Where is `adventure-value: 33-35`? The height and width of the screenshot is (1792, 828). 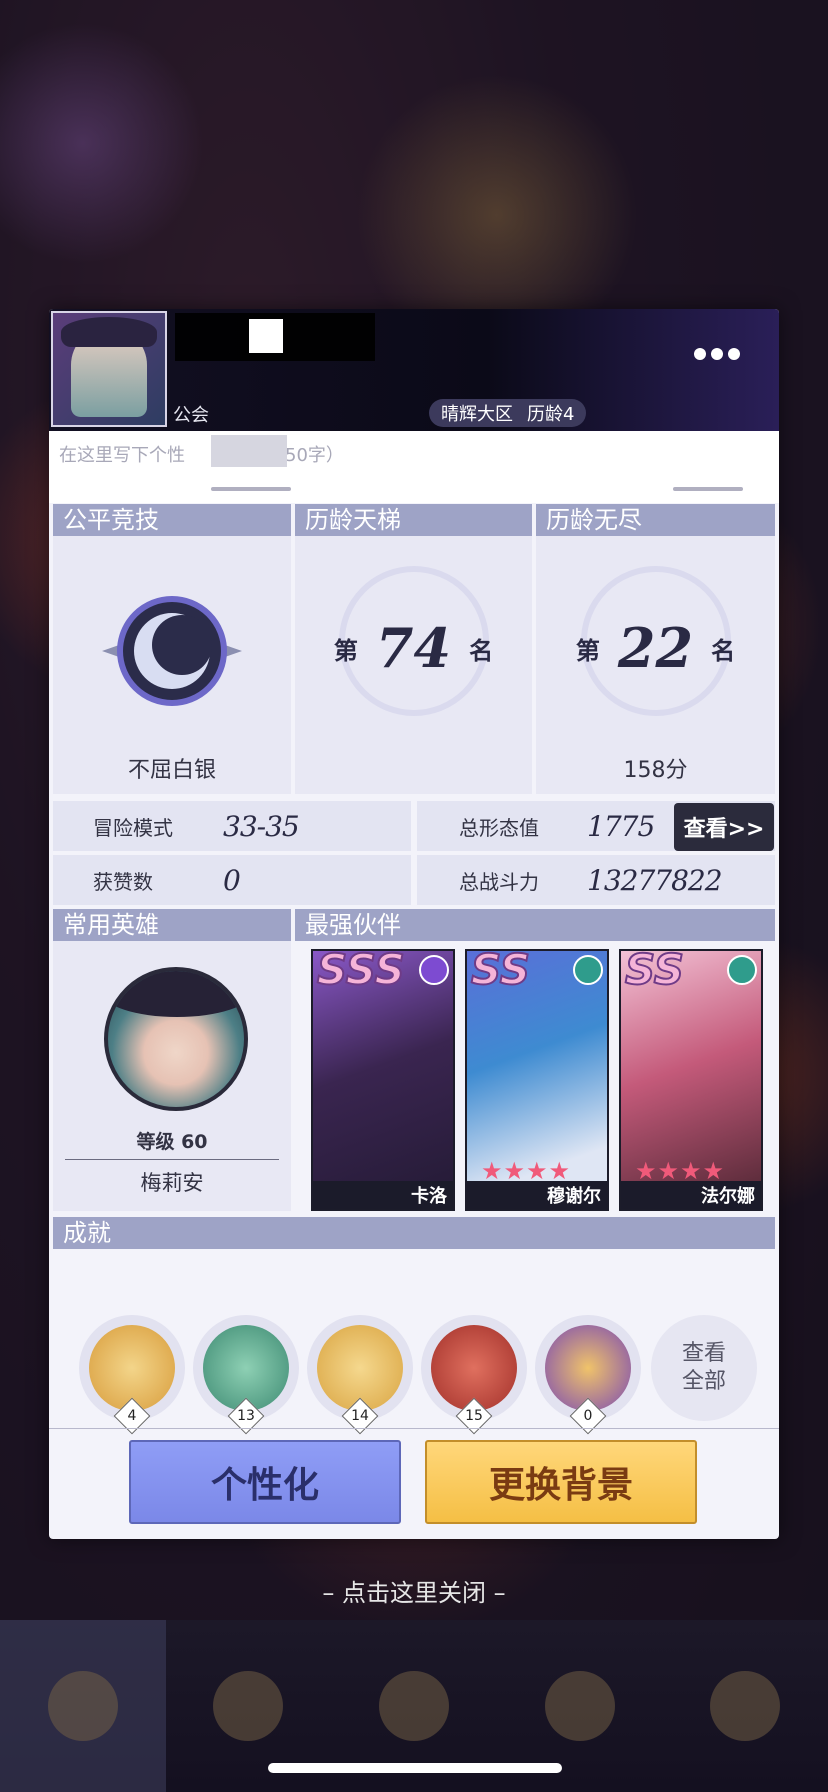
adventure-value: 33-35 is located at coordinates (261, 826).